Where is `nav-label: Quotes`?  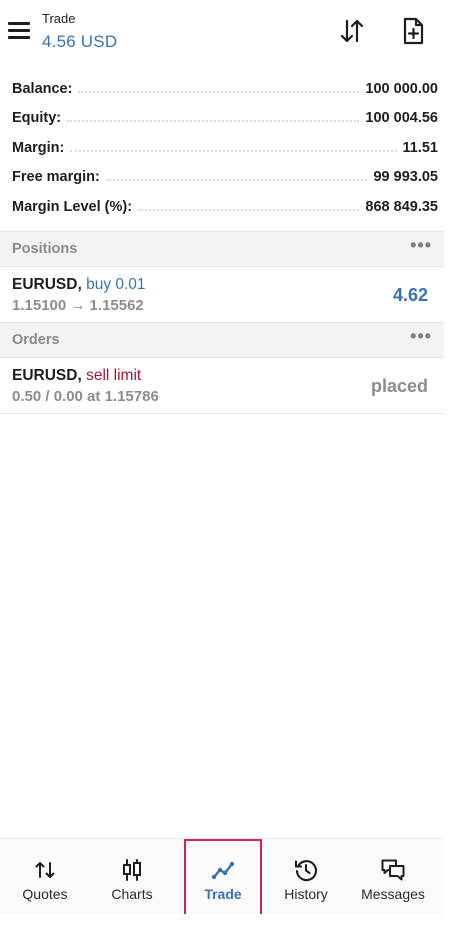 nav-label: Quotes is located at coordinates (45, 894).